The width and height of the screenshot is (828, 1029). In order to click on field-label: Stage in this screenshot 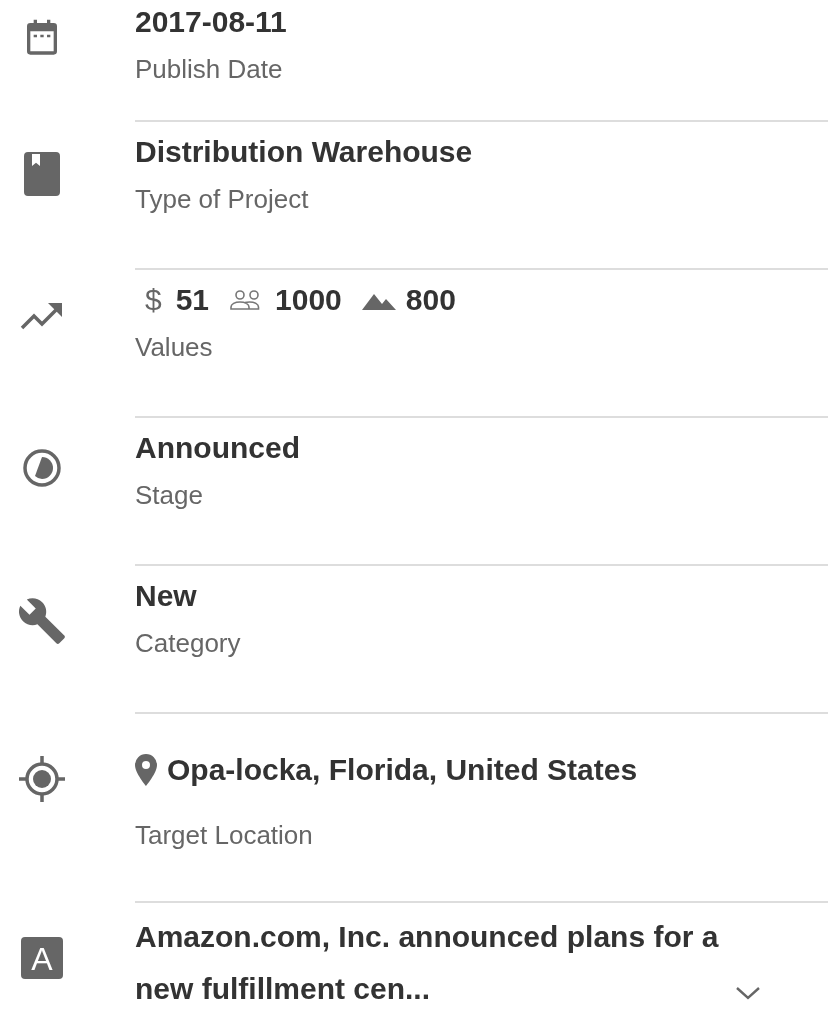, I will do `click(169, 495)`.